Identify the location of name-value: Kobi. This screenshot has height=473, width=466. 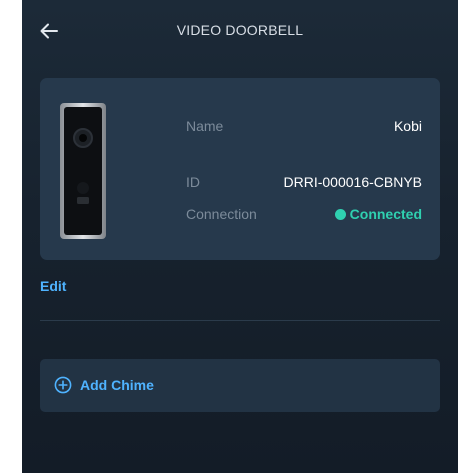
(407, 126).